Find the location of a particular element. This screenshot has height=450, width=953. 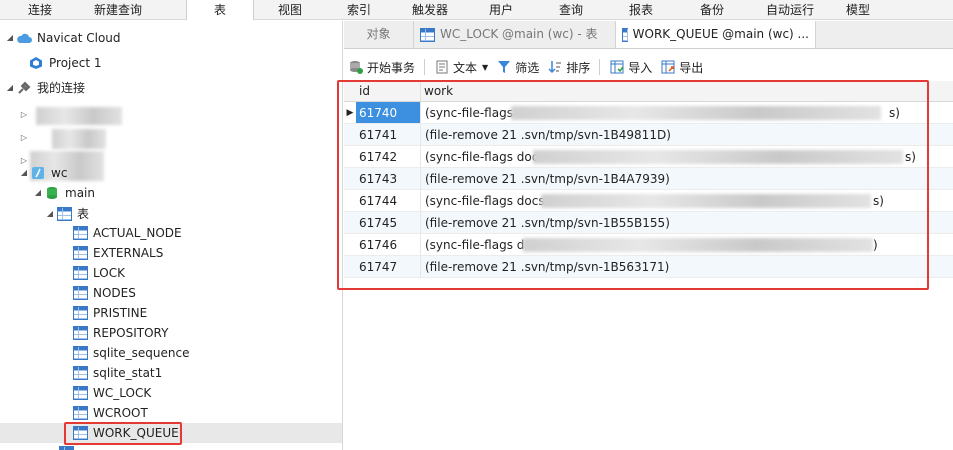

menu-table: 表 is located at coordinates (220, 10).